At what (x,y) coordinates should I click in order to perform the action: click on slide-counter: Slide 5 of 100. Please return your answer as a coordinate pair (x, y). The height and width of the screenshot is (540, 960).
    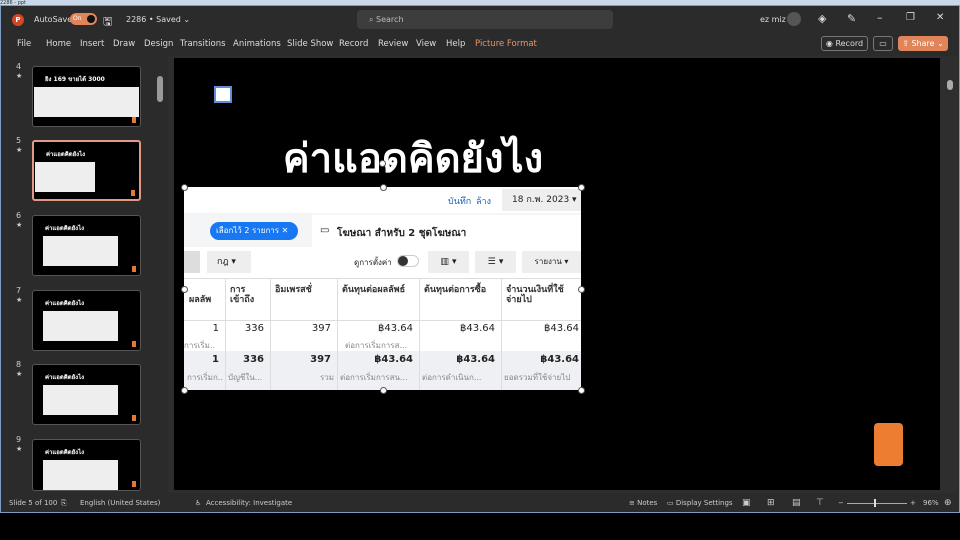
    Looking at the image, I should click on (33, 503).